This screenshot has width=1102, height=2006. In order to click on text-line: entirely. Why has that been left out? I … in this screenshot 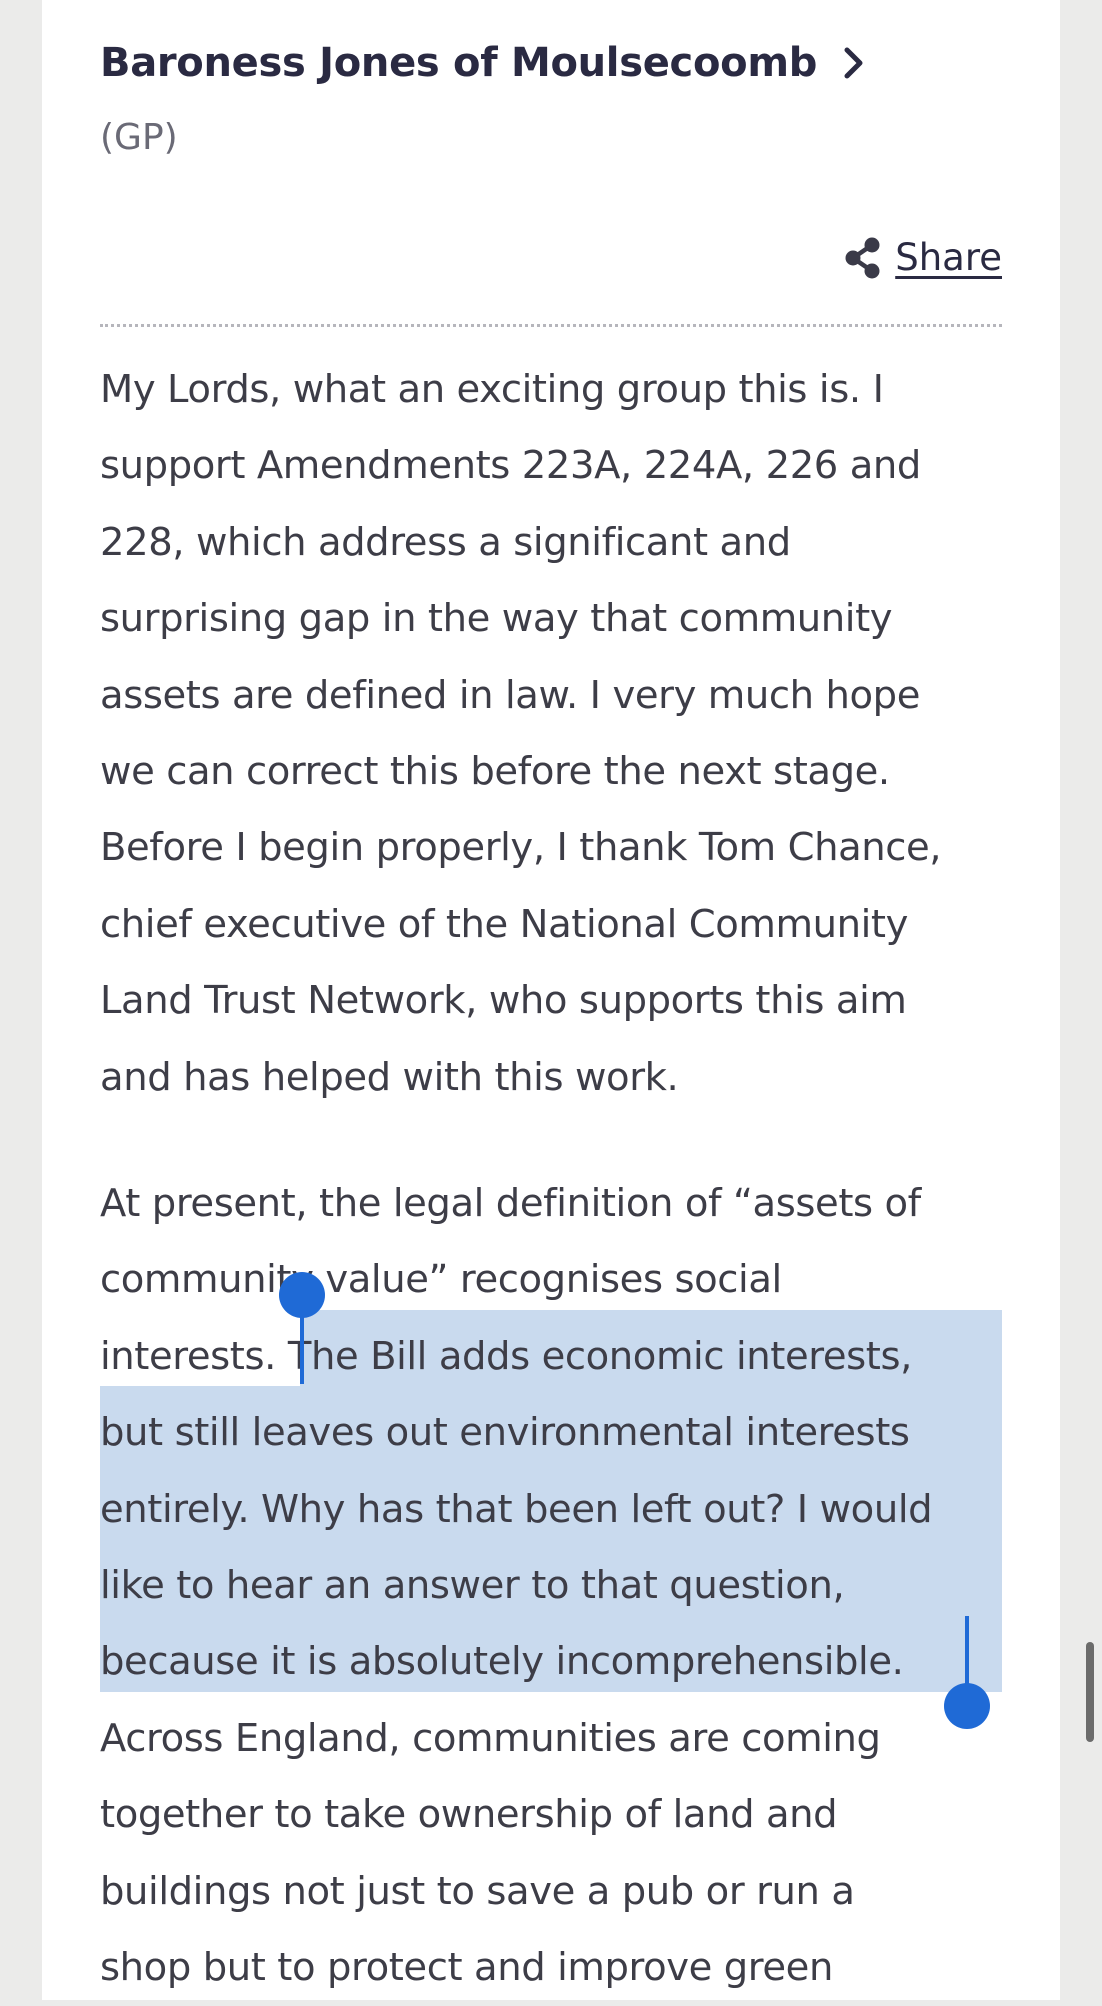, I will do `click(516, 1509)`.